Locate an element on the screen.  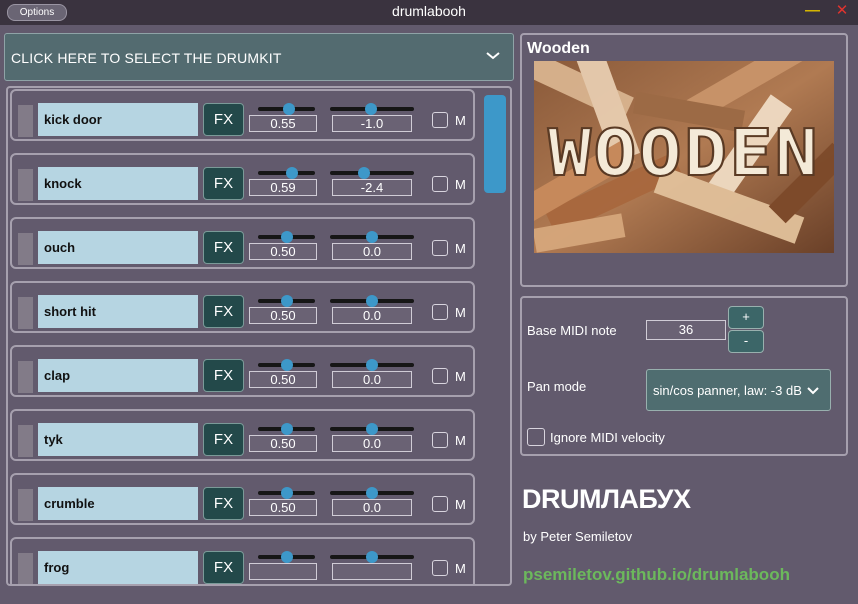
drumkit-selector: CLICK HERE TO SELECT THE DRUMKIT is located at coordinates (259, 57).